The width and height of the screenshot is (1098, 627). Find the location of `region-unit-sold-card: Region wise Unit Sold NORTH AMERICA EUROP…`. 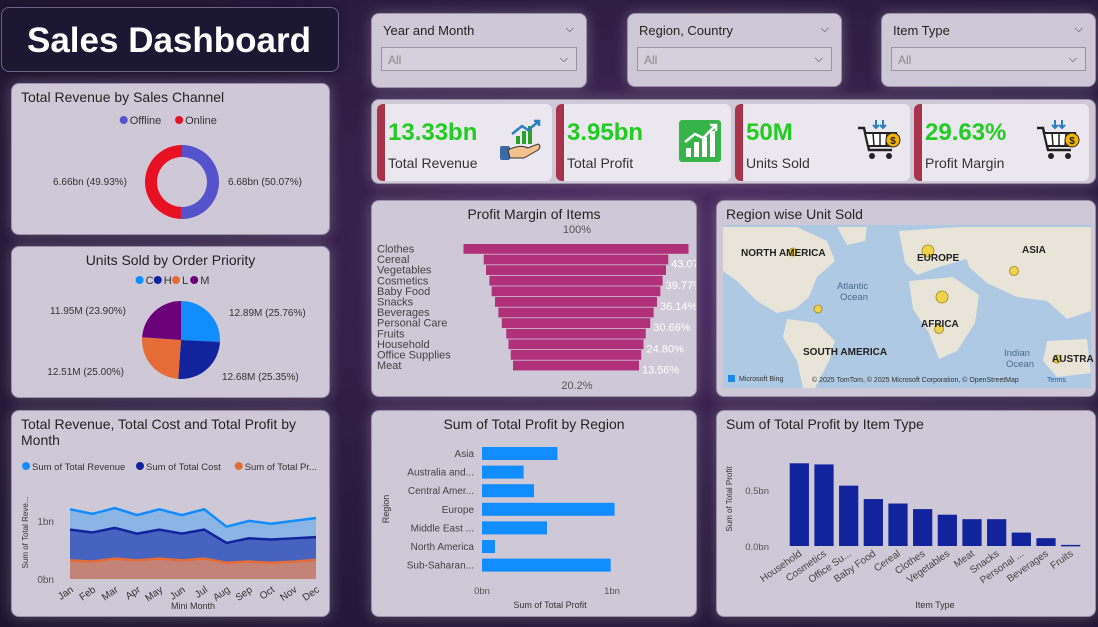

region-unit-sold-card: Region wise Unit Sold NORTH AMERICA EUROP… is located at coordinates (906, 298).